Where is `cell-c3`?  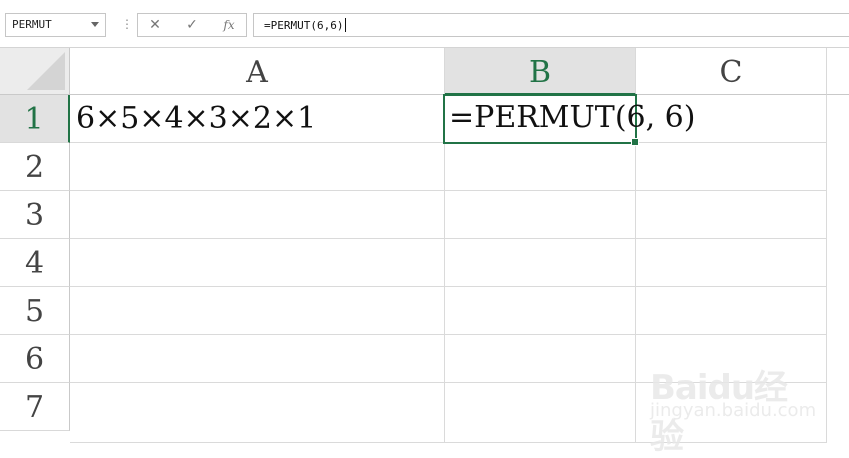 cell-c3 is located at coordinates (731, 215).